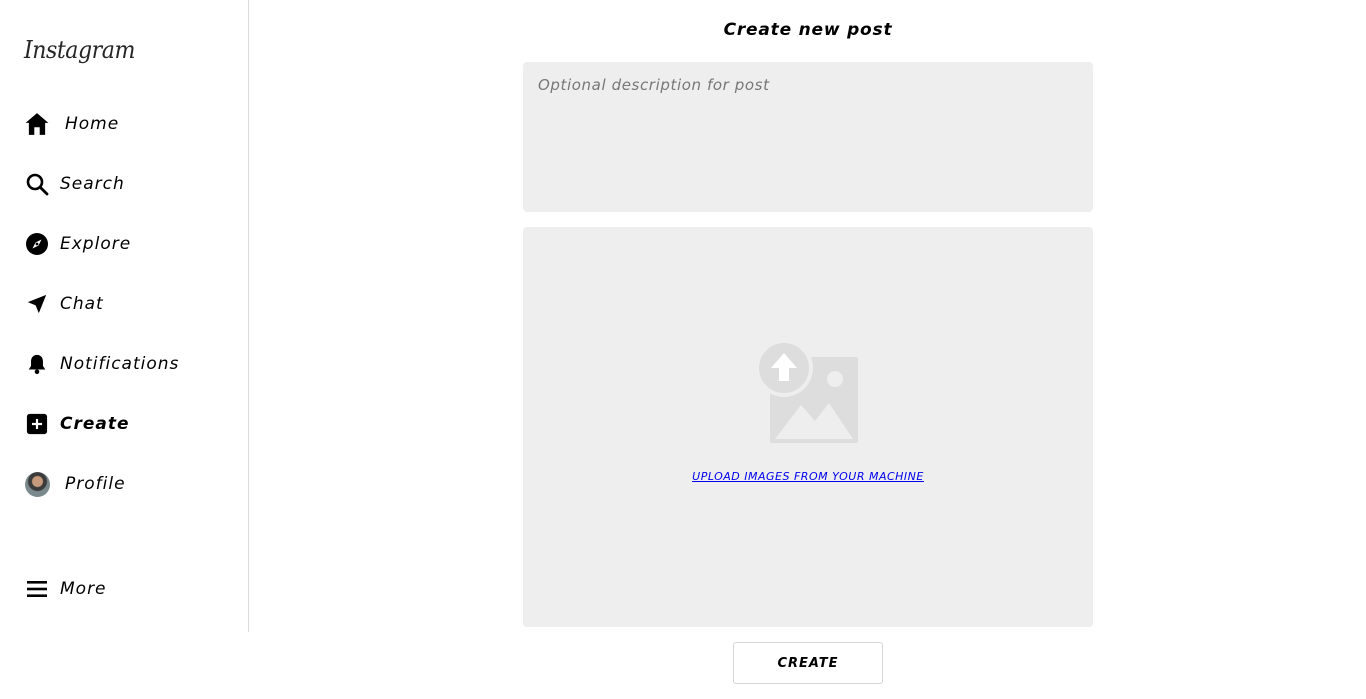 This screenshot has width=1366, height=699. I want to click on menu-icon, so click(37, 589).